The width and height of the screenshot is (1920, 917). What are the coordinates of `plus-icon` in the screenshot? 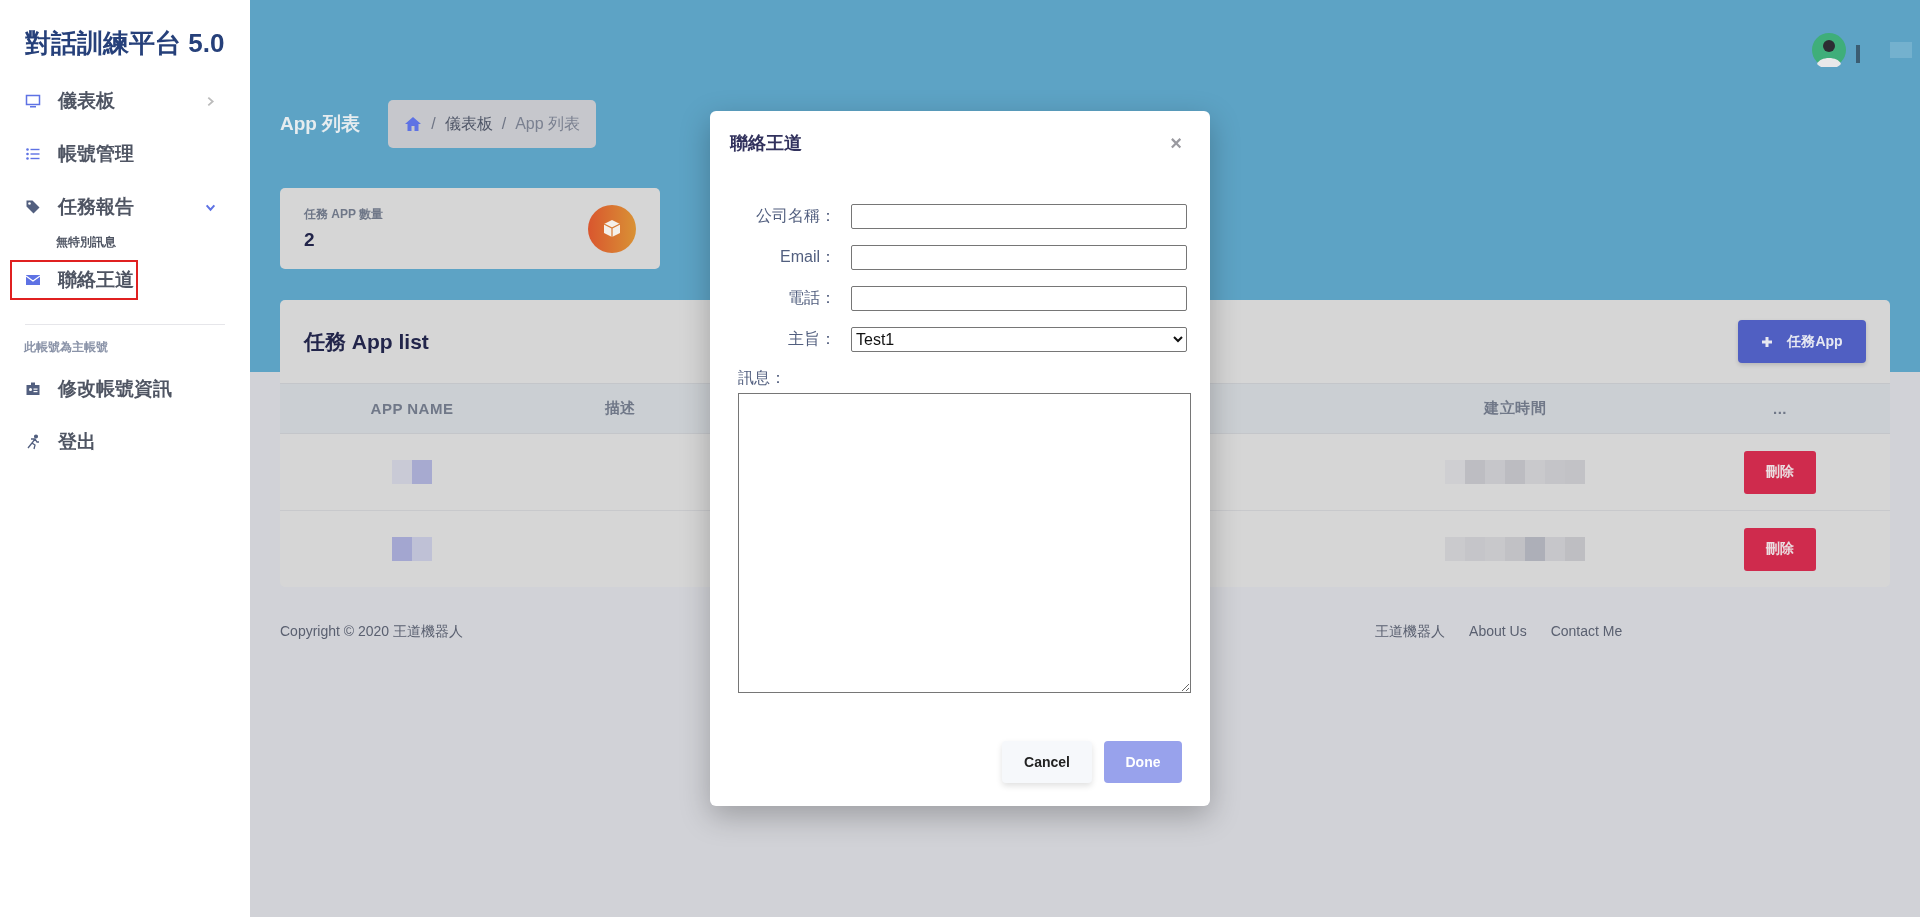 It's located at (1767, 341).